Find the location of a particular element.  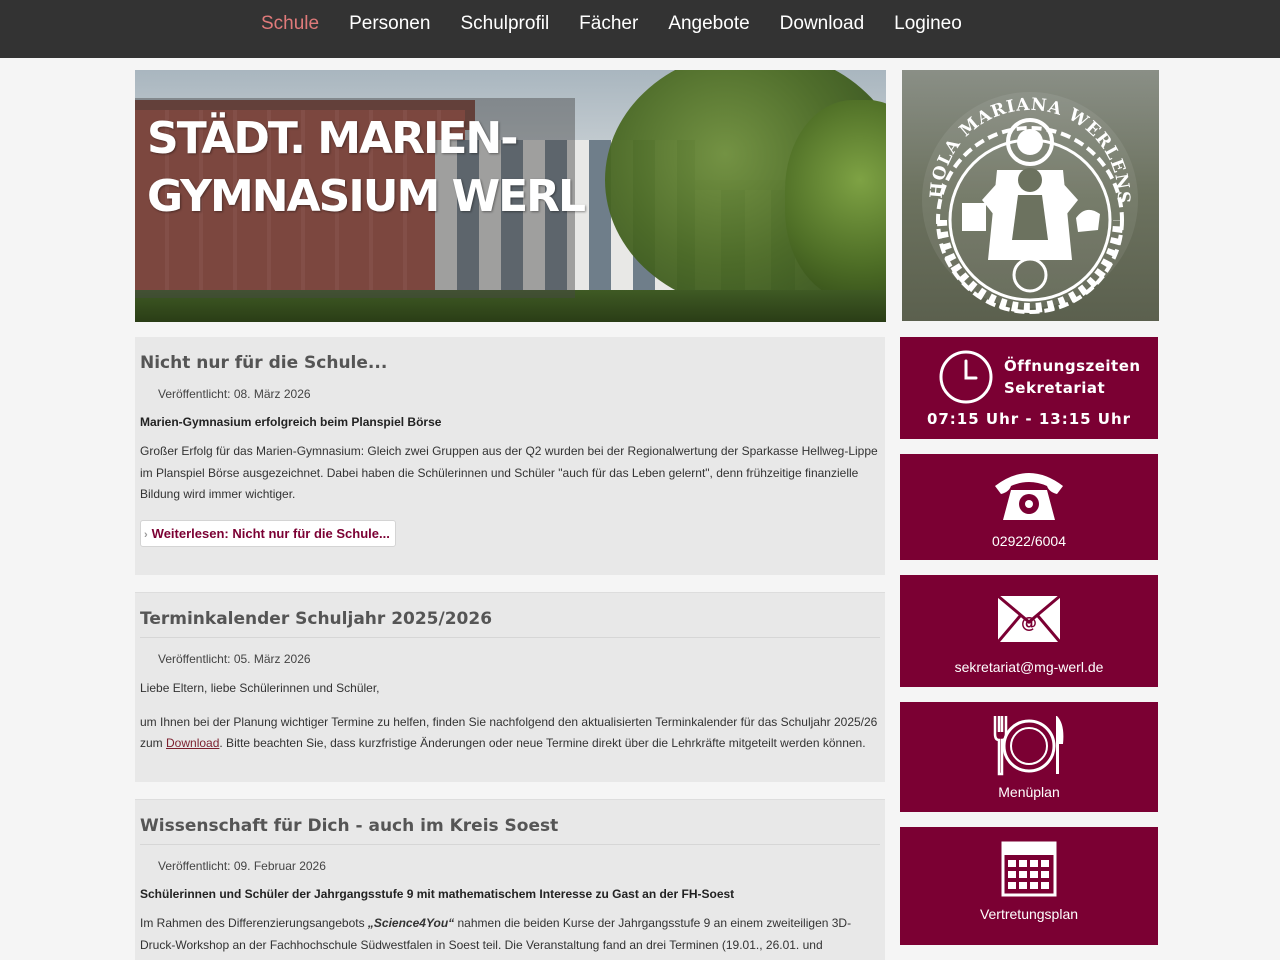

article-title: Terminkalender Schuljahr 2025/2026 is located at coordinates (510, 623).